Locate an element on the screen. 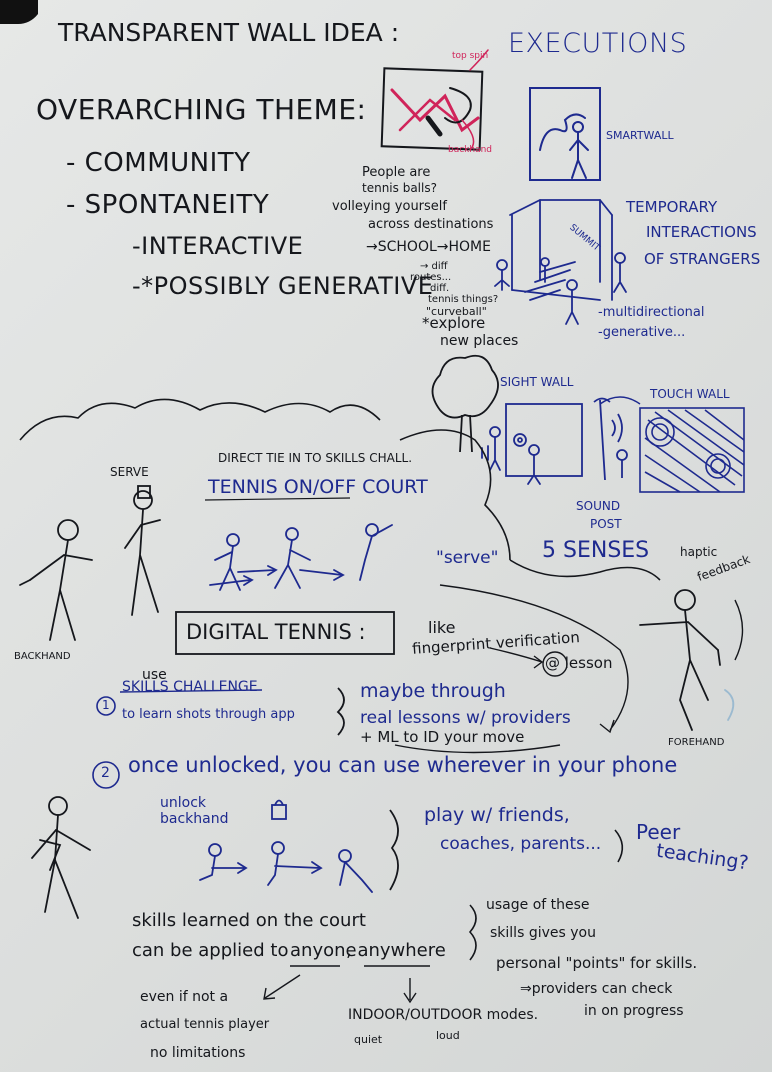 Image resolution: width=772 pixels, height=1072 pixels. temporary-line1: TEMPORARY is located at coordinates (672, 207).